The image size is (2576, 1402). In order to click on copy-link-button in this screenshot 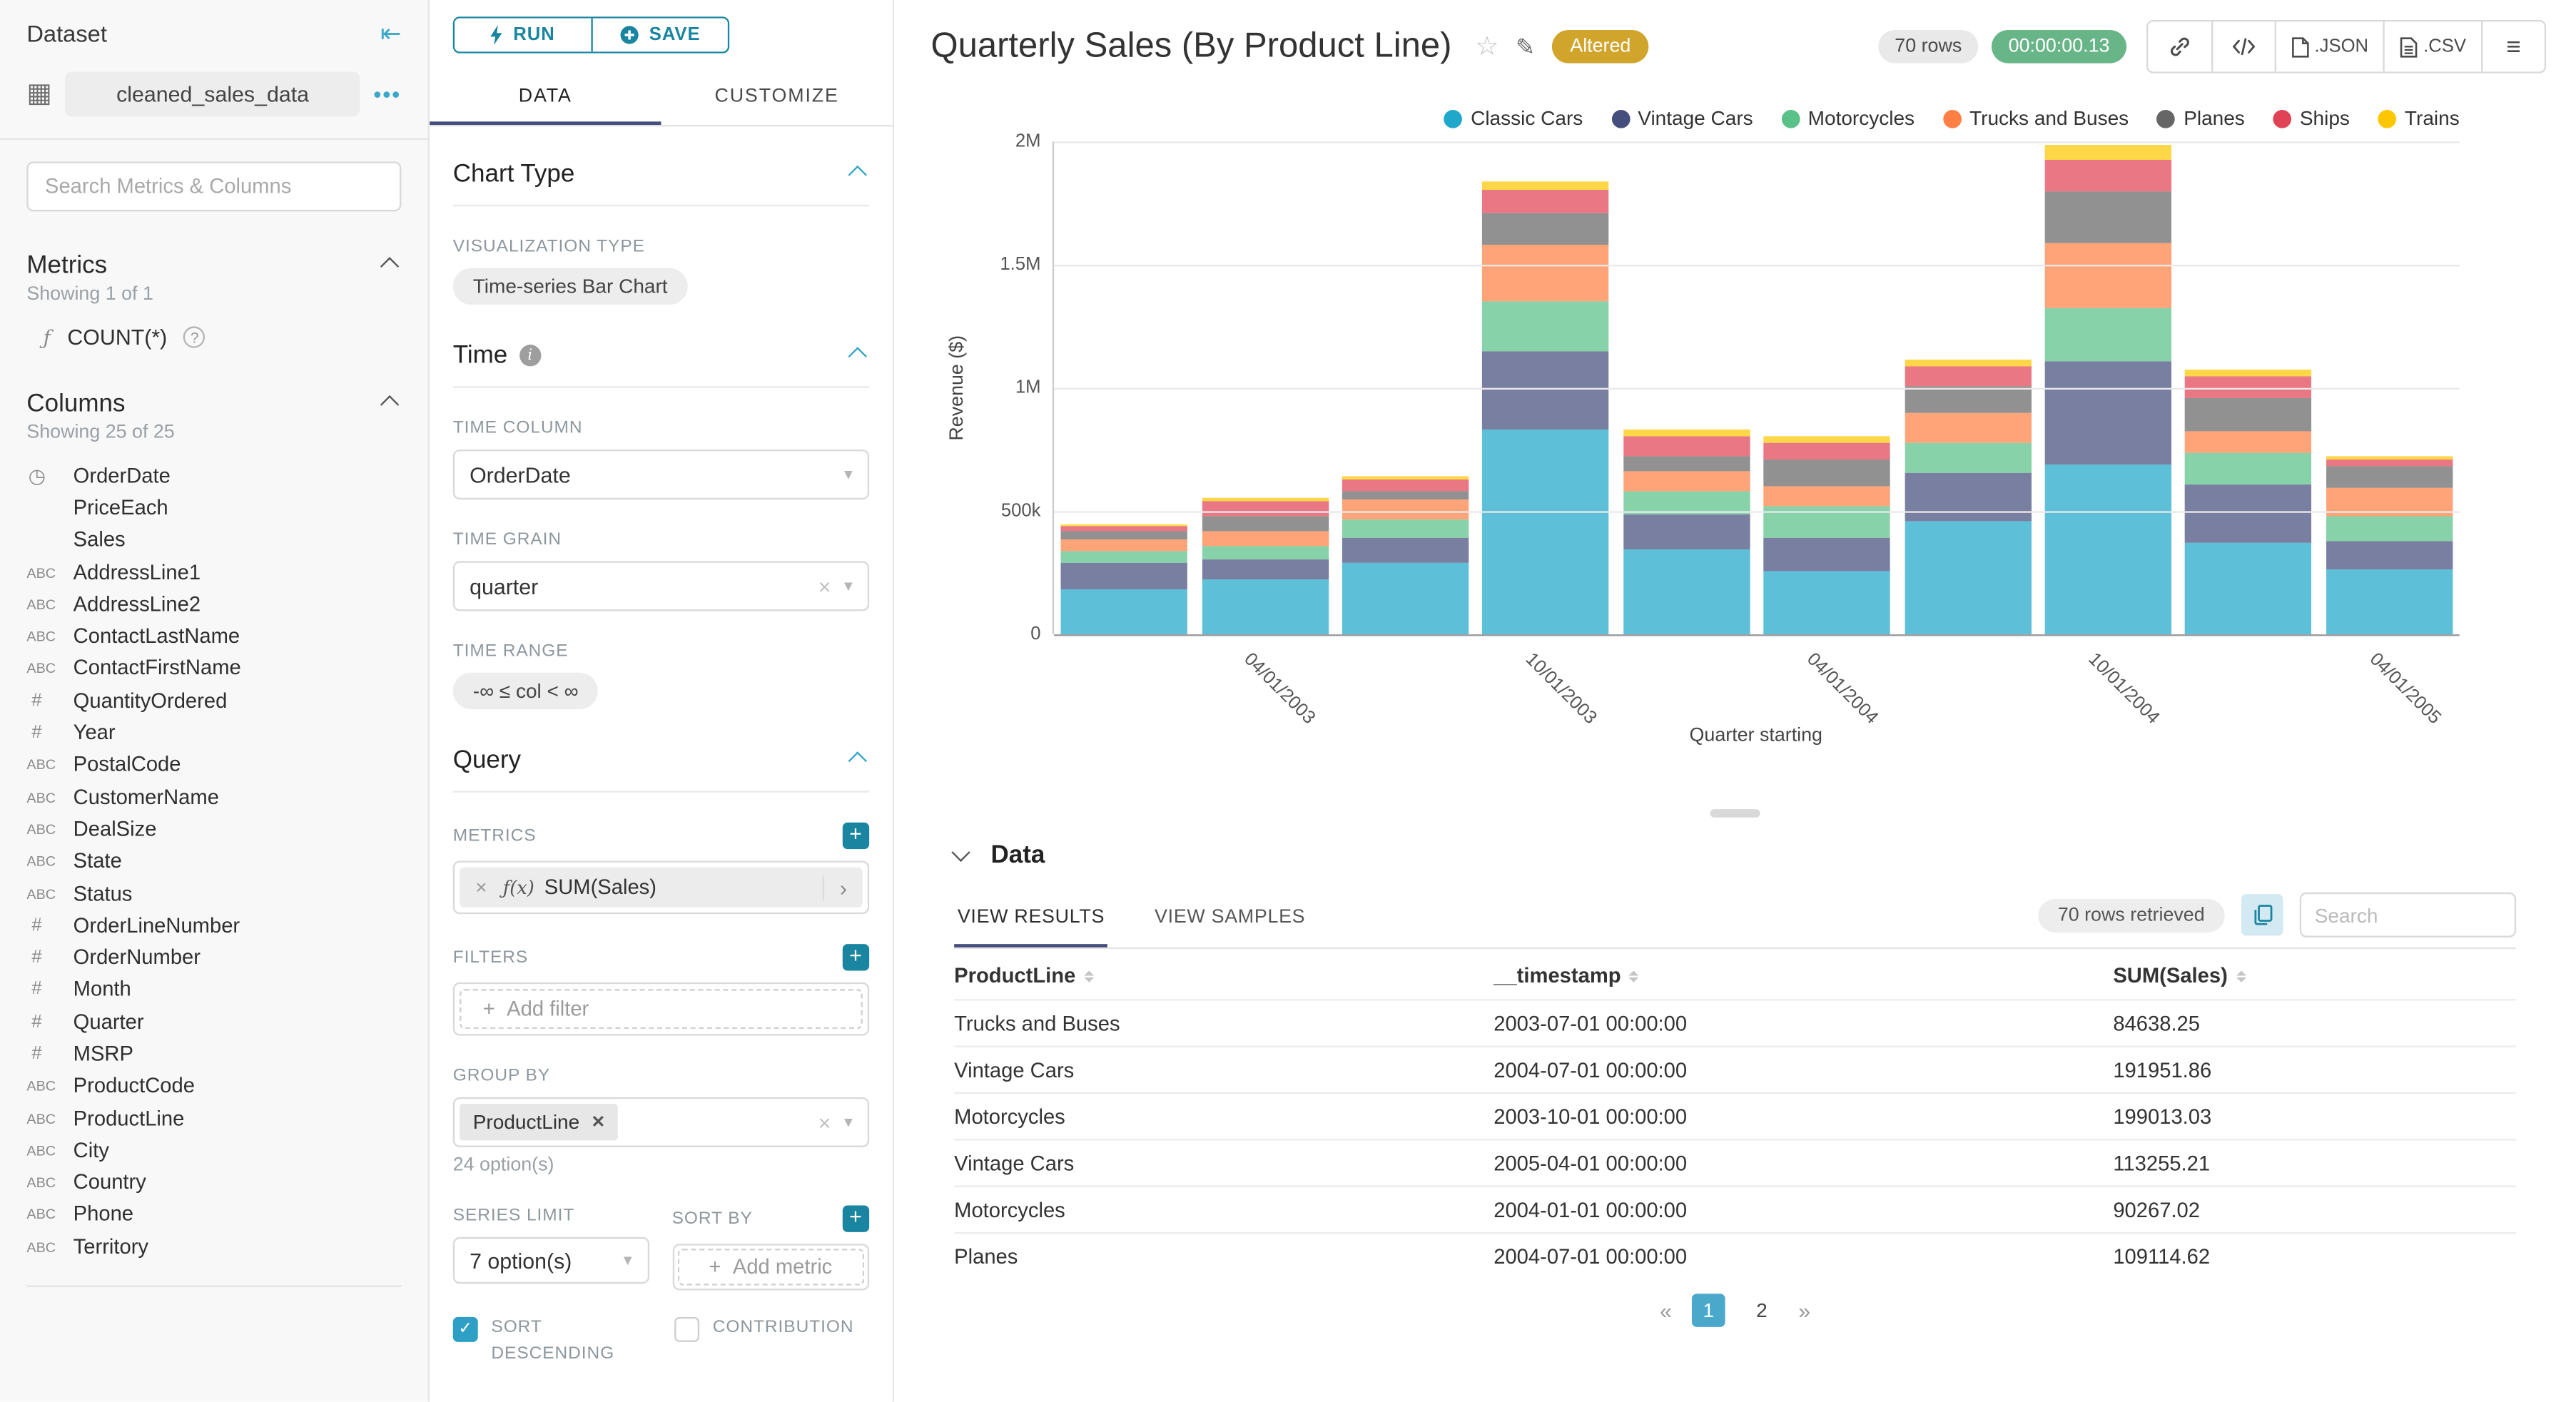, I will do `click(2179, 46)`.